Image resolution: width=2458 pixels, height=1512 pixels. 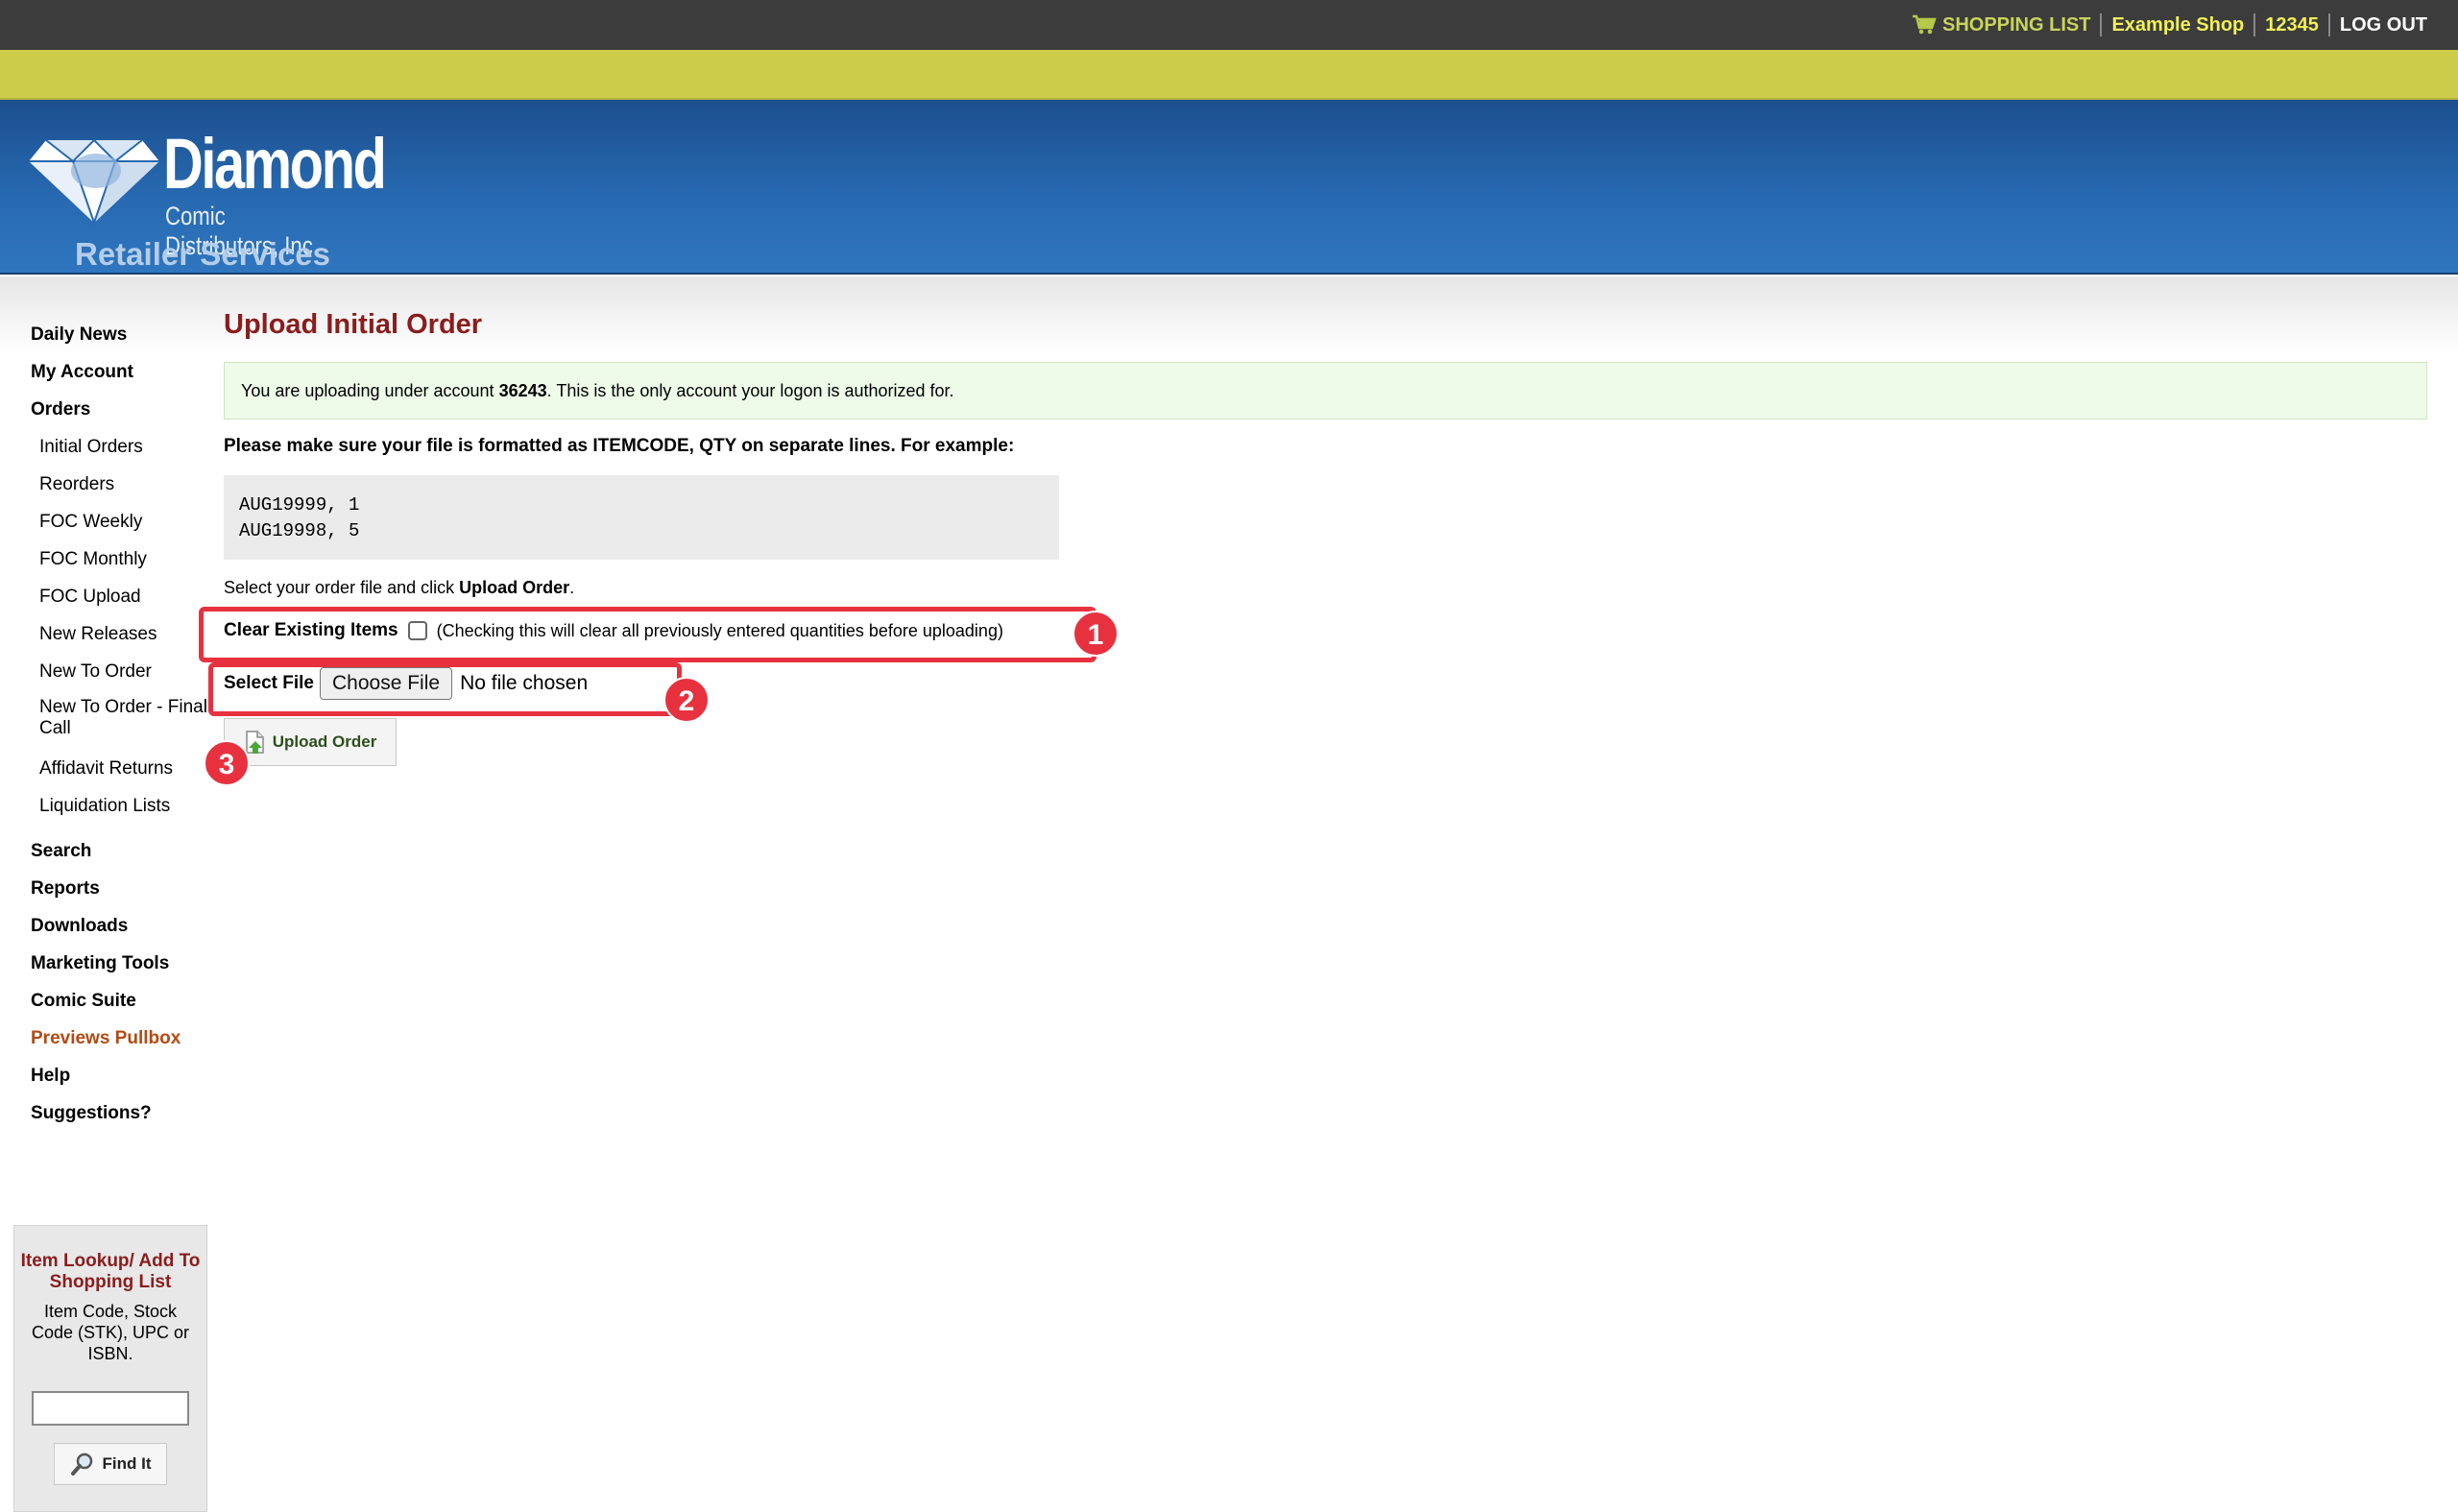 I want to click on format-example: AUG19999, 1 AUG19998, 5, so click(x=642, y=517).